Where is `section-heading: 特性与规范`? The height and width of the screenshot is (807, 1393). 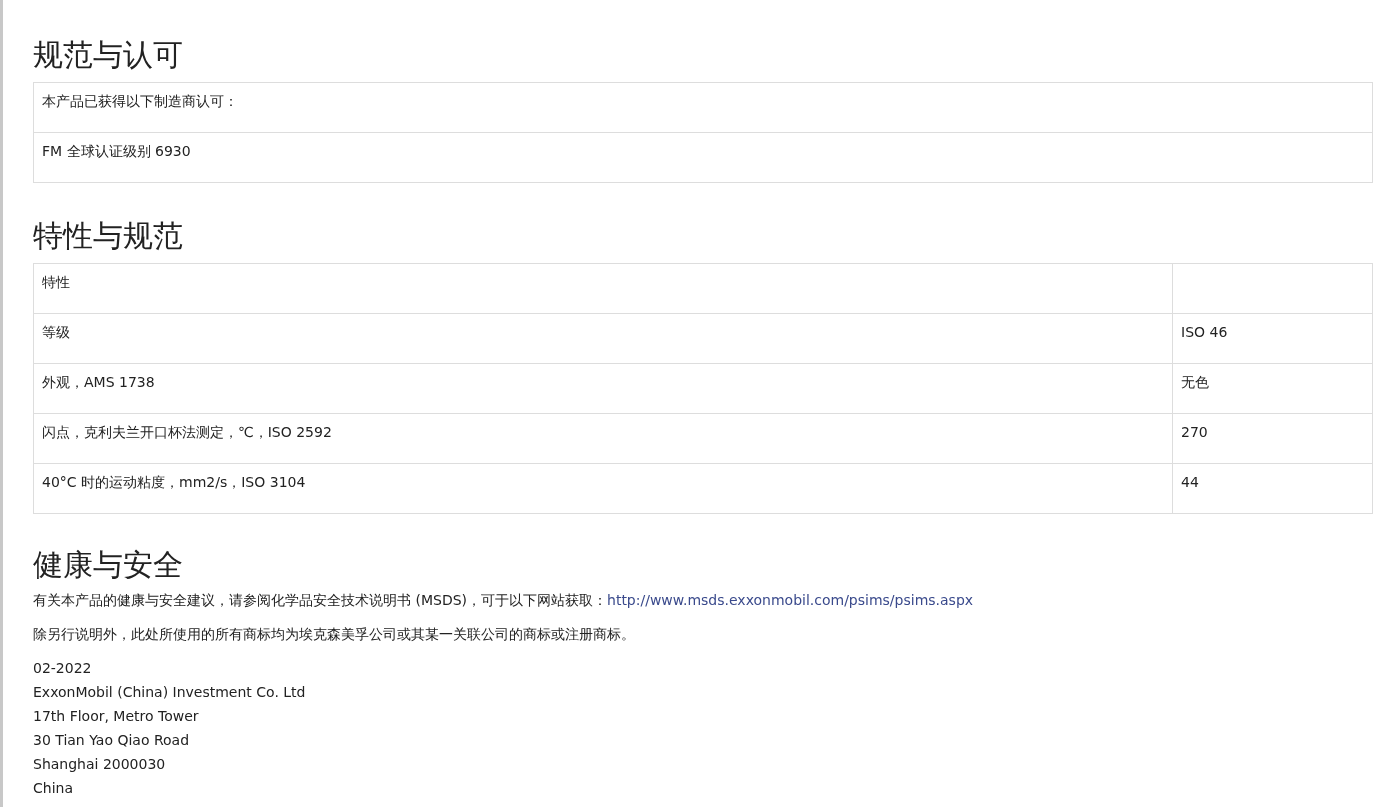 section-heading: 特性与规范 is located at coordinates (108, 236).